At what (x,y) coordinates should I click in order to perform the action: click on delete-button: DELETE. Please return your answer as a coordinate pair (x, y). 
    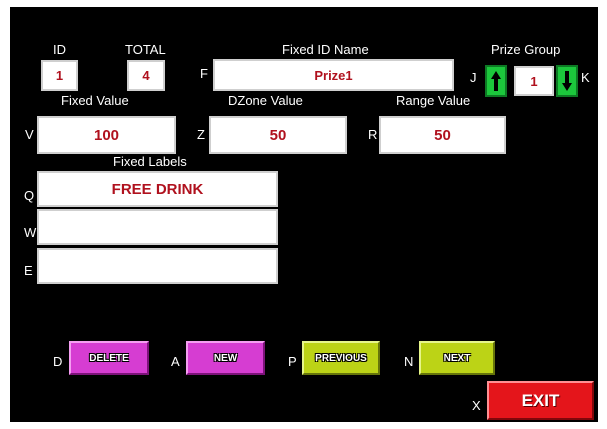
    Looking at the image, I should click on (109, 358).